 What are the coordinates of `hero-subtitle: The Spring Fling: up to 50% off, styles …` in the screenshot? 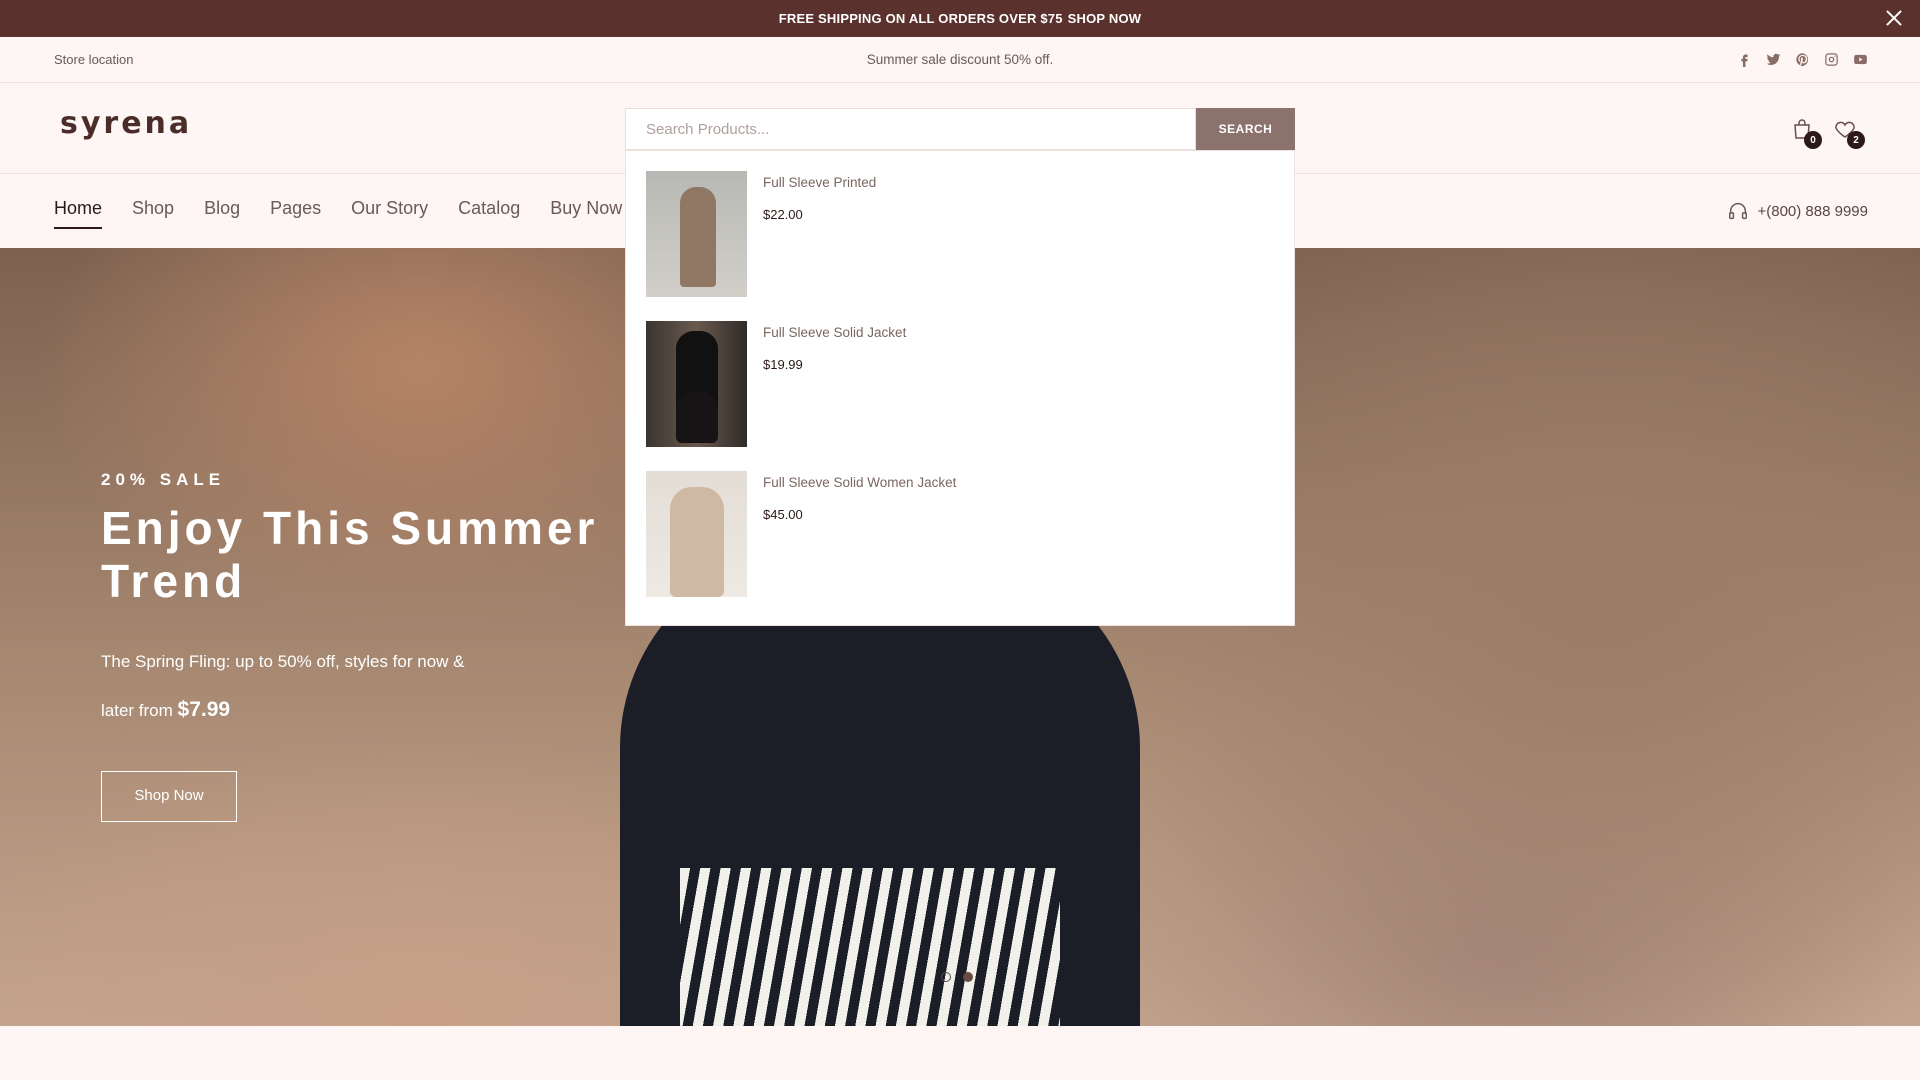 It's located at (316, 686).